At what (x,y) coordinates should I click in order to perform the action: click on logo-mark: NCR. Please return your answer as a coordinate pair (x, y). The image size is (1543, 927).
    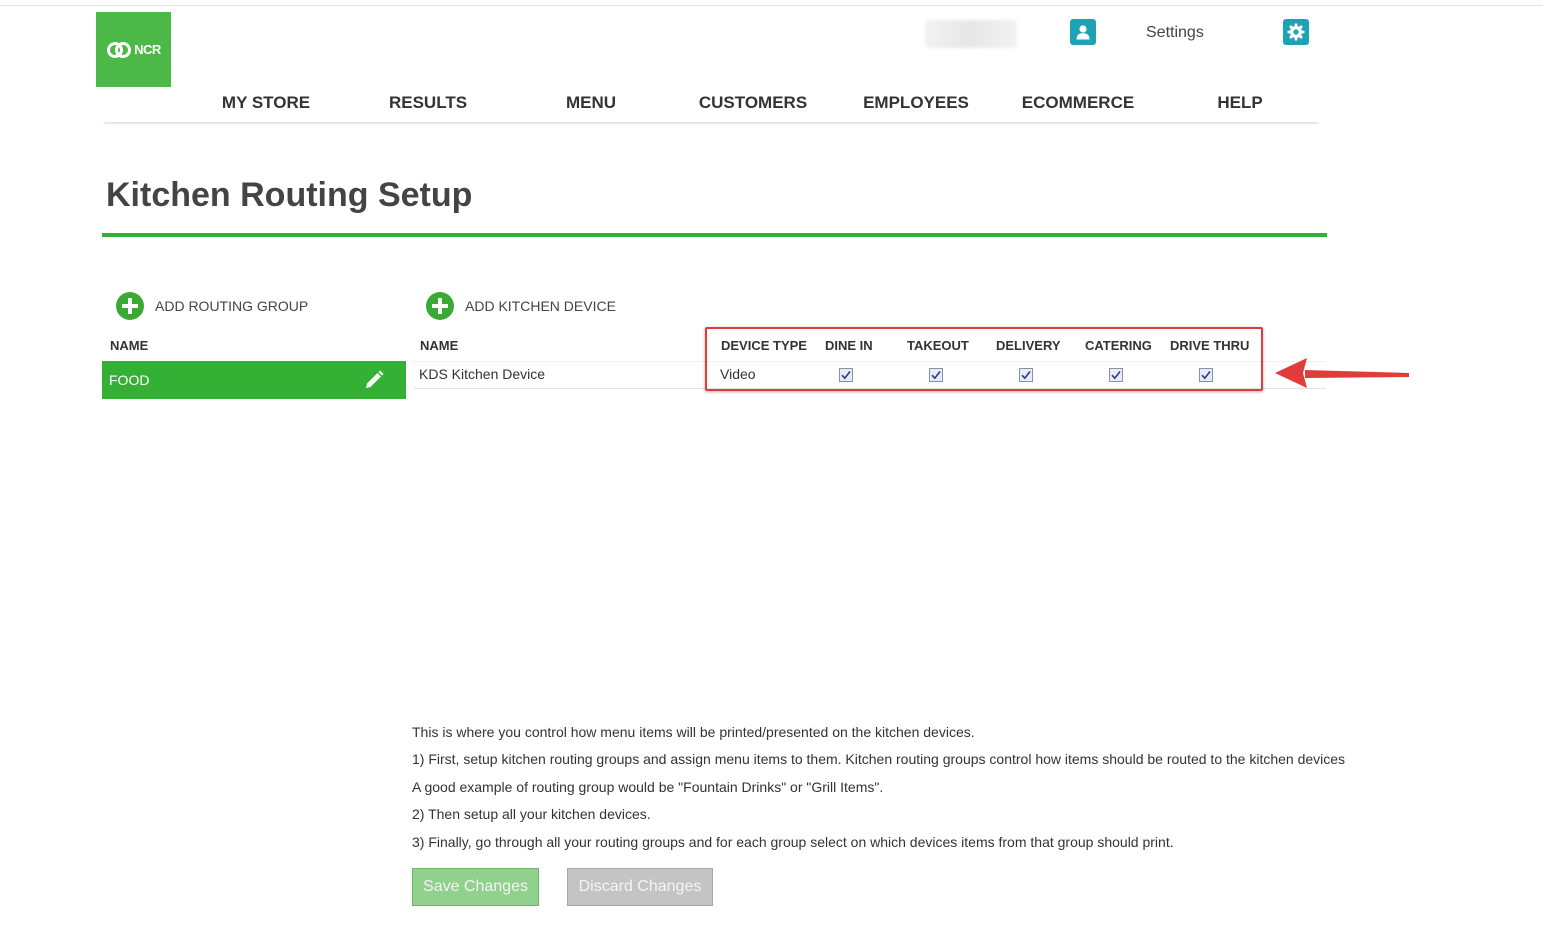
    Looking at the image, I should click on (133, 50).